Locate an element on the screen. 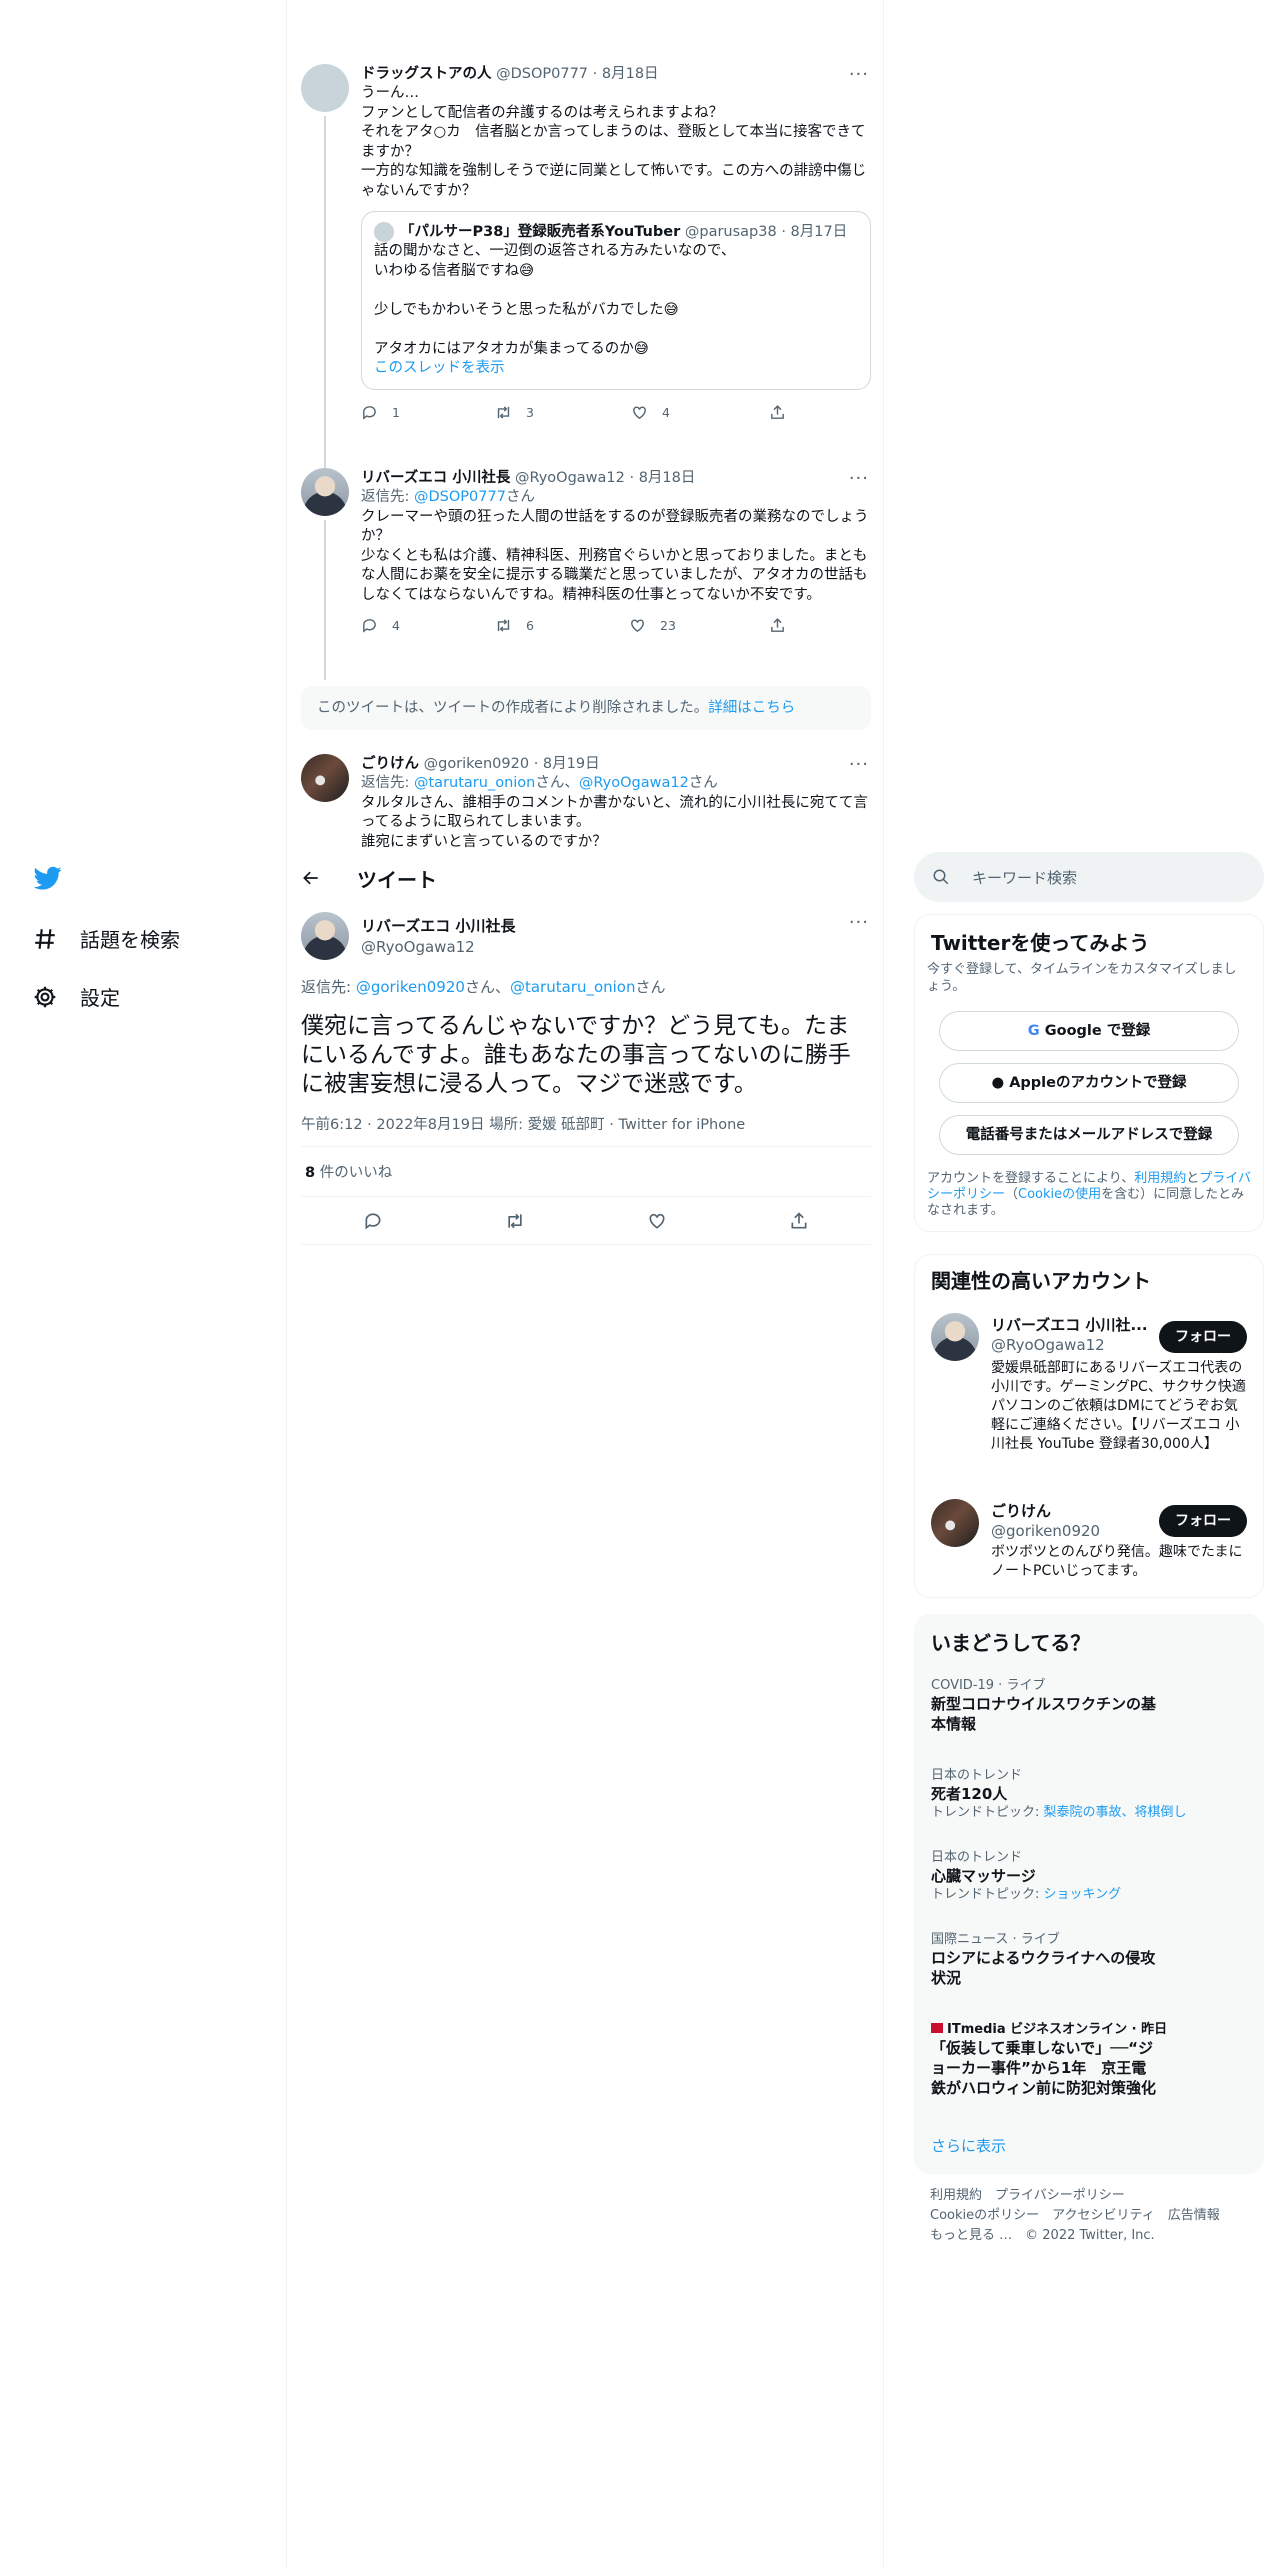 This screenshot has height=2568, width=1284. nav-settings-label: 設定 is located at coordinates (100, 998).